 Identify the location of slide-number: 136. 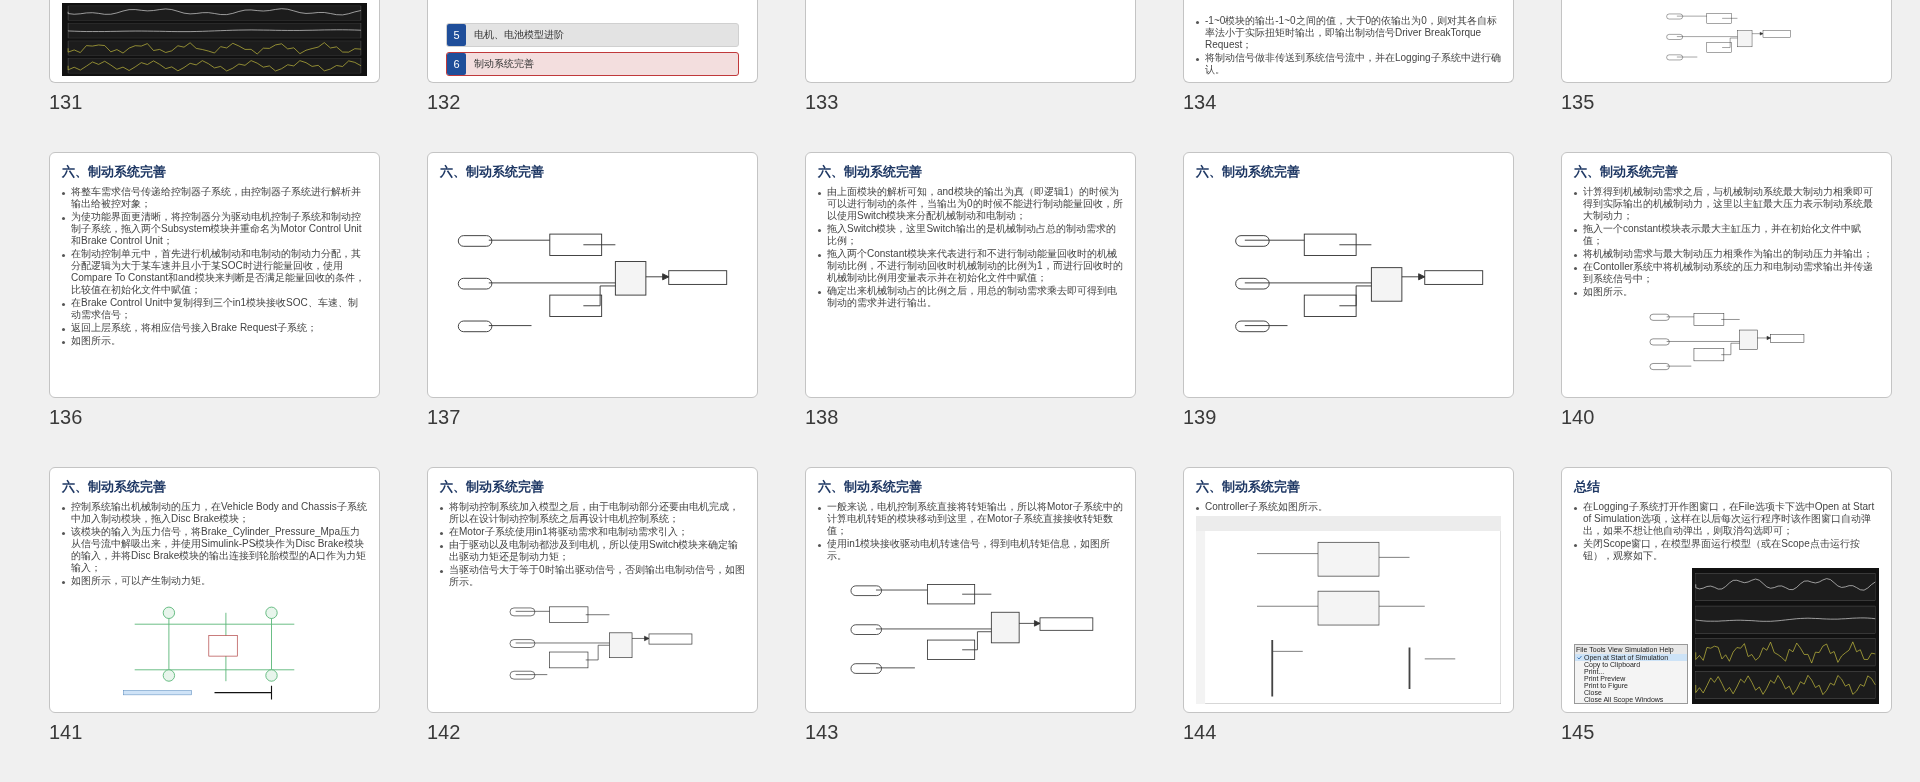
(66, 417).